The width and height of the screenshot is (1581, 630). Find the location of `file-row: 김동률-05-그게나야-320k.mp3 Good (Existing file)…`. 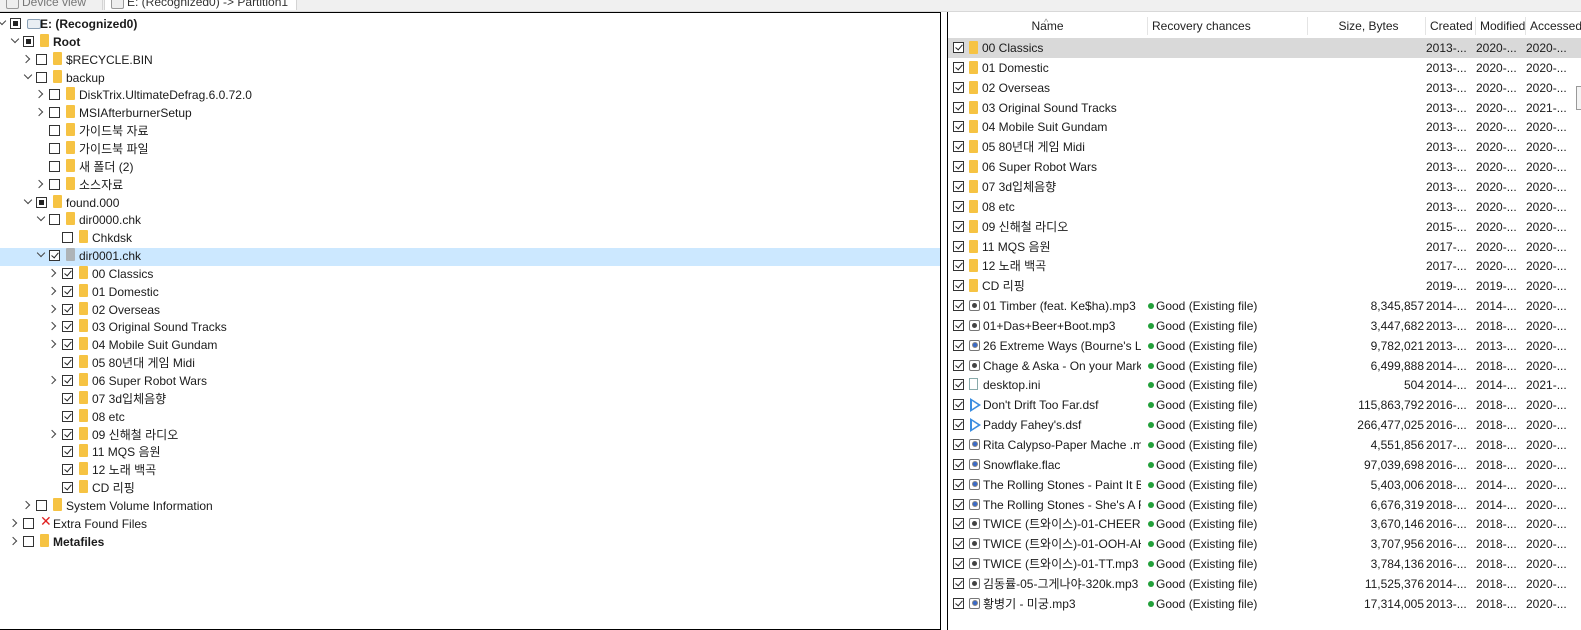

file-row: 김동률-05-그게나야-320k.mp3 Good (Existing file)… is located at coordinates (1264, 584).